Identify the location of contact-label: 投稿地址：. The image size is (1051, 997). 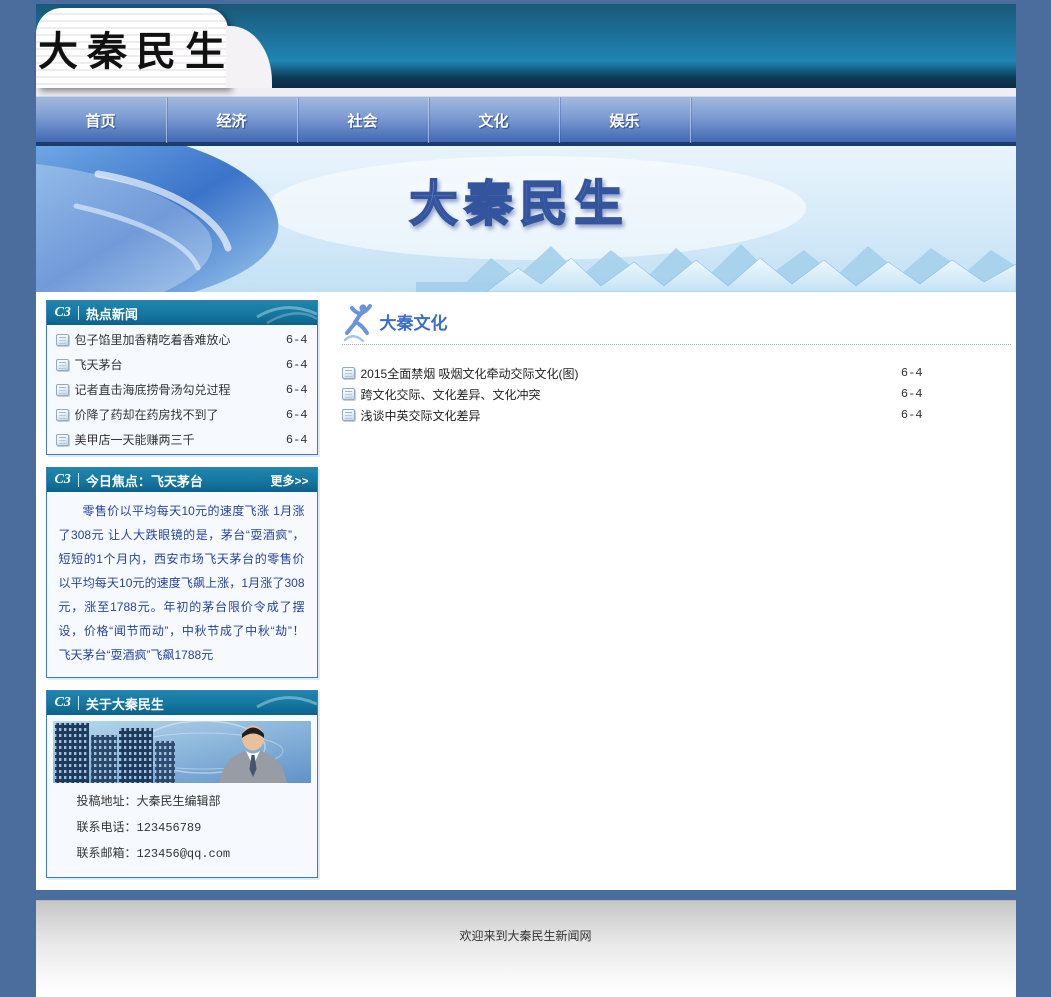
(106, 801).